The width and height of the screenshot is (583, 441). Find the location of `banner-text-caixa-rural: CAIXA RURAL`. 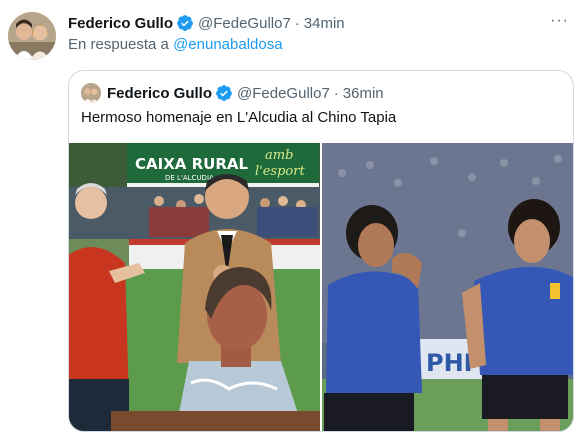

banner-text-caixa-rural: CAIXA RURAL is located at coordinates (191, 164).